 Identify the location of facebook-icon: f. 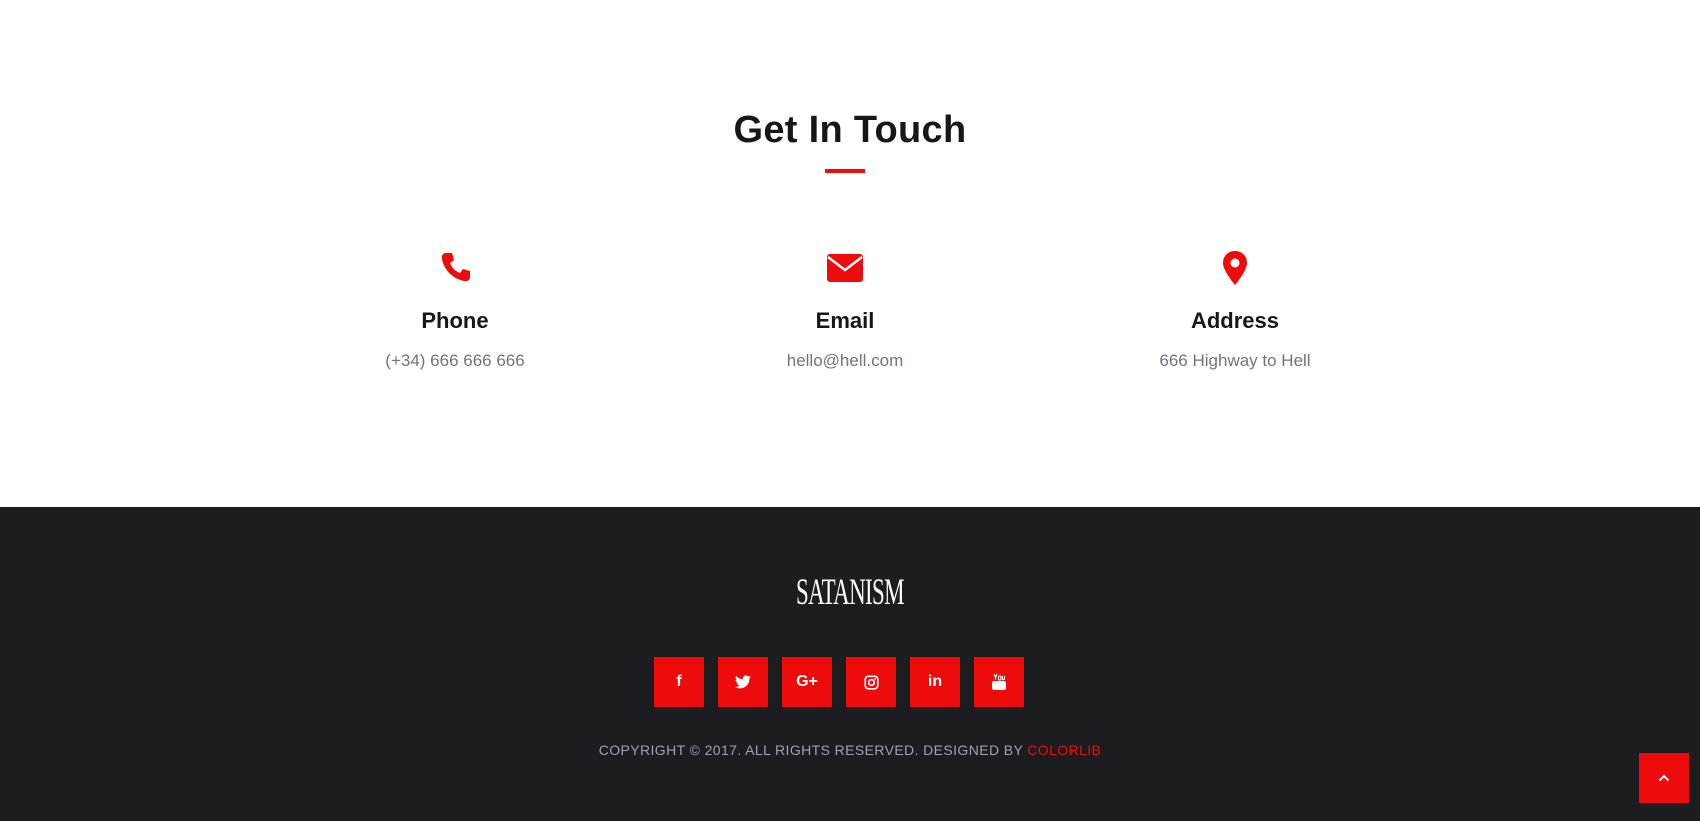
(679, 681).